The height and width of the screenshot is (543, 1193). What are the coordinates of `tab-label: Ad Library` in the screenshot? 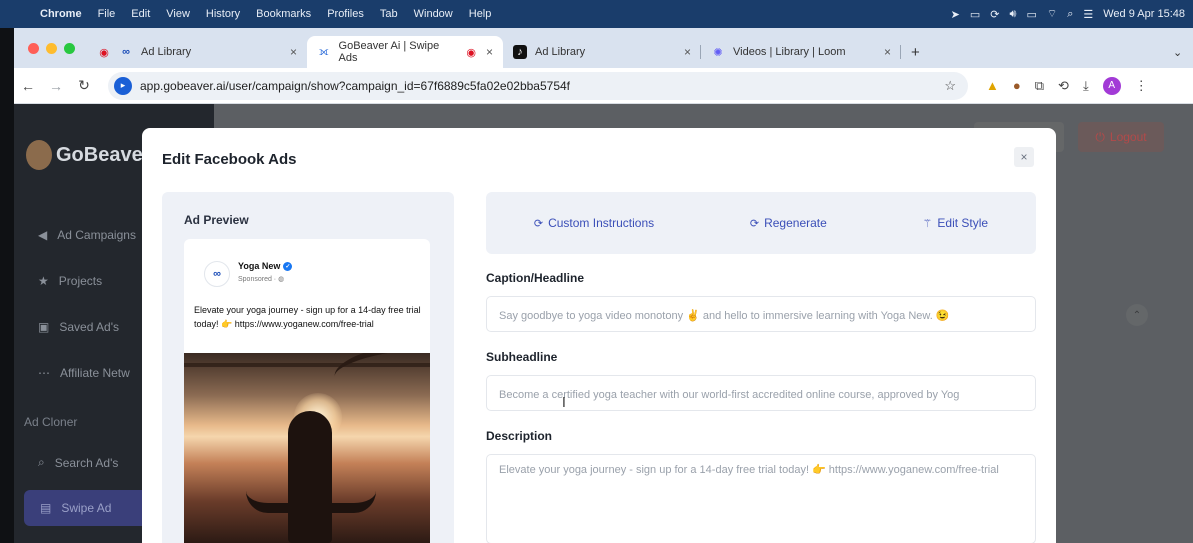 It's located at (560, 52).